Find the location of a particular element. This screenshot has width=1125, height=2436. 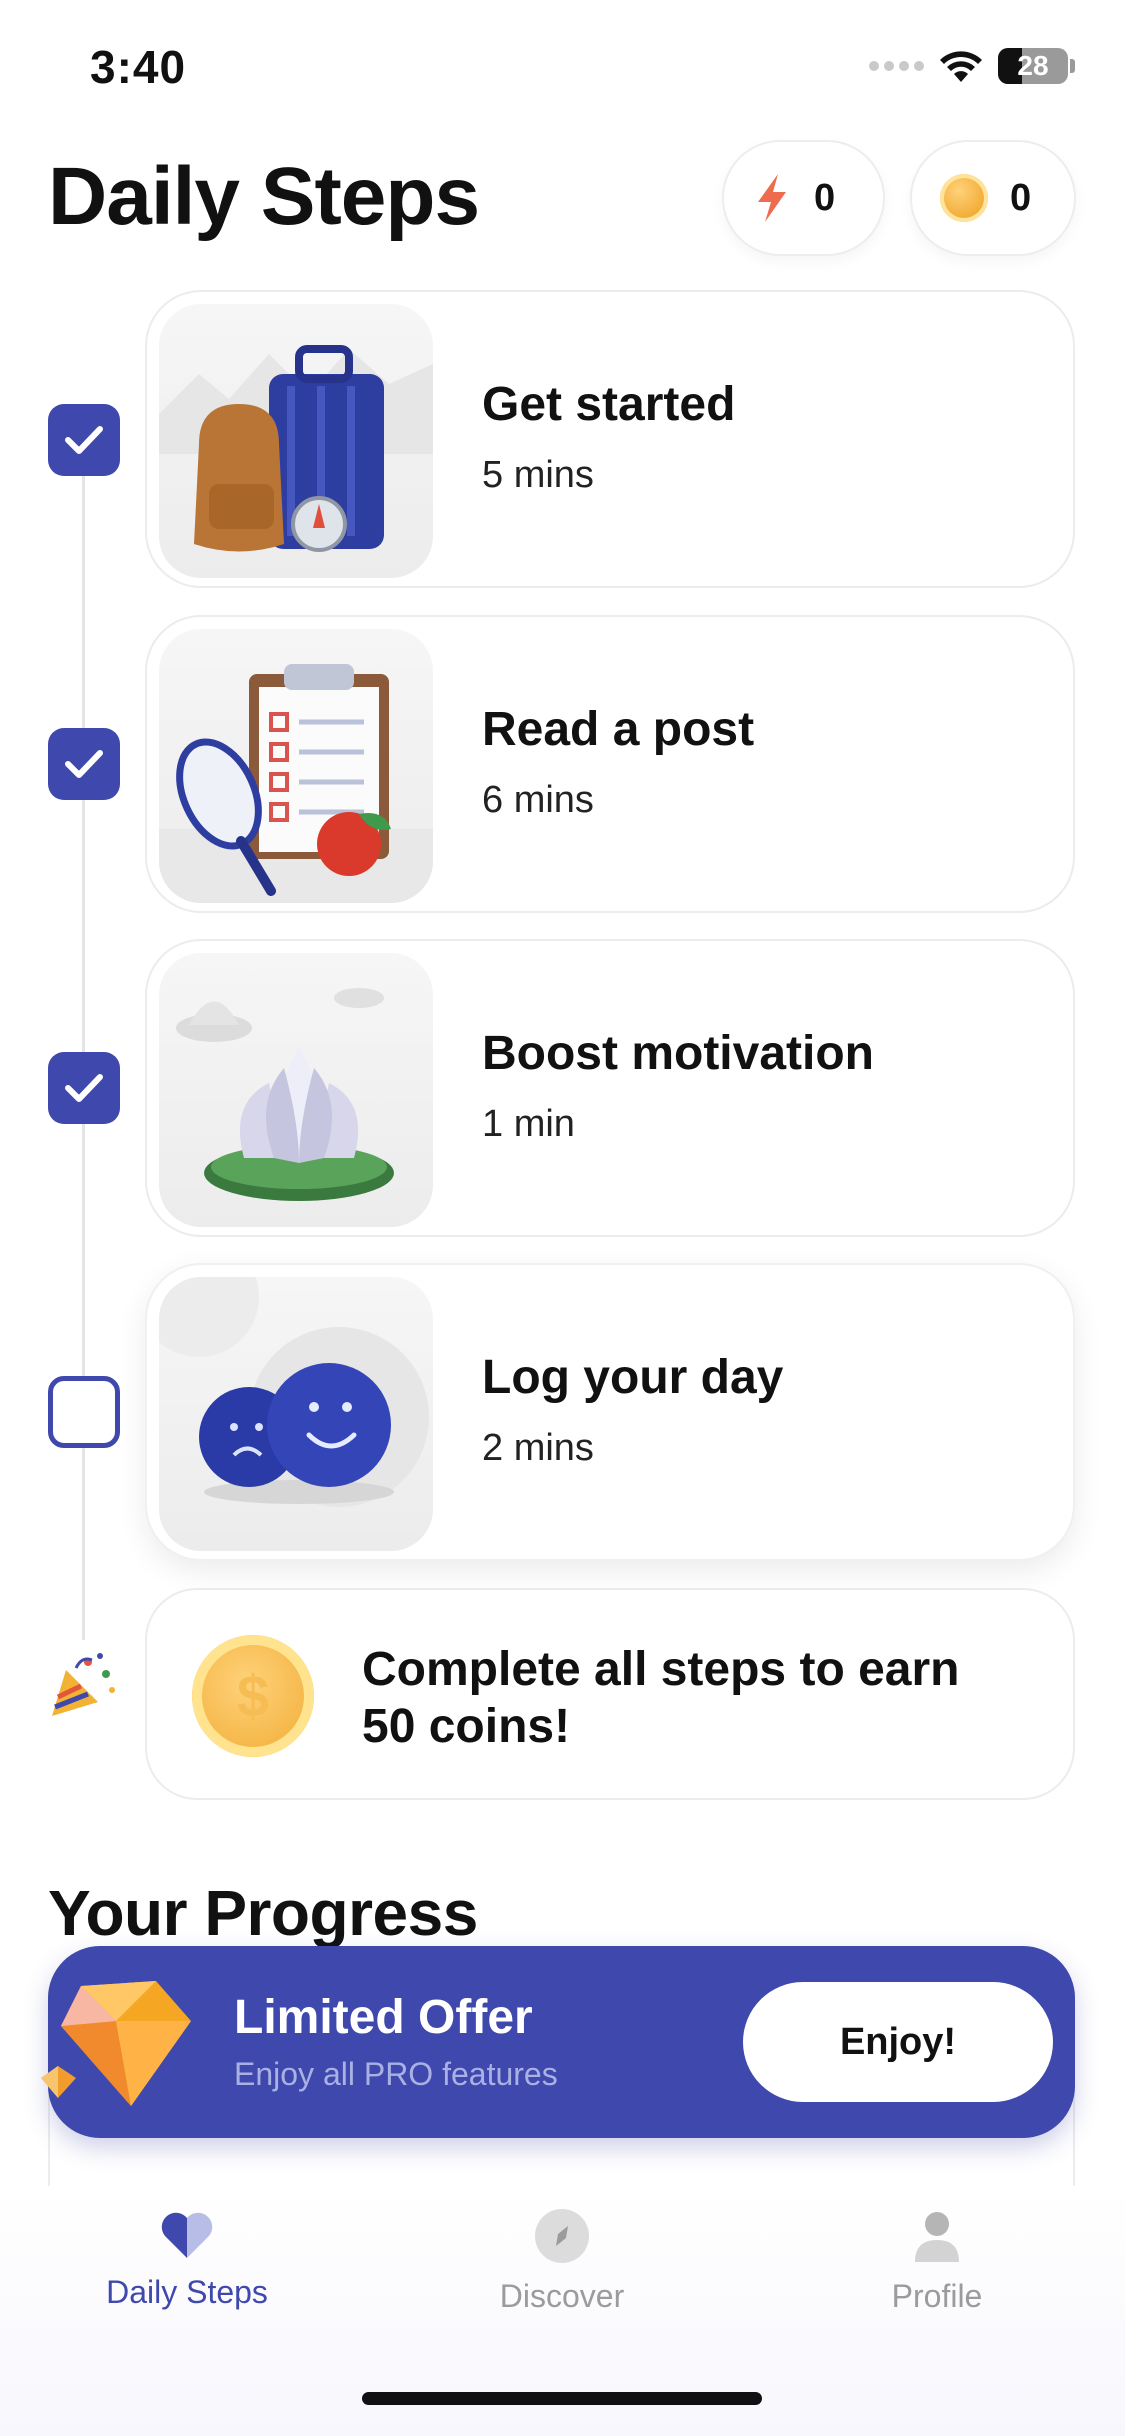

step-text: Boost motivation 1 min is located at coordinates (678, 1086).